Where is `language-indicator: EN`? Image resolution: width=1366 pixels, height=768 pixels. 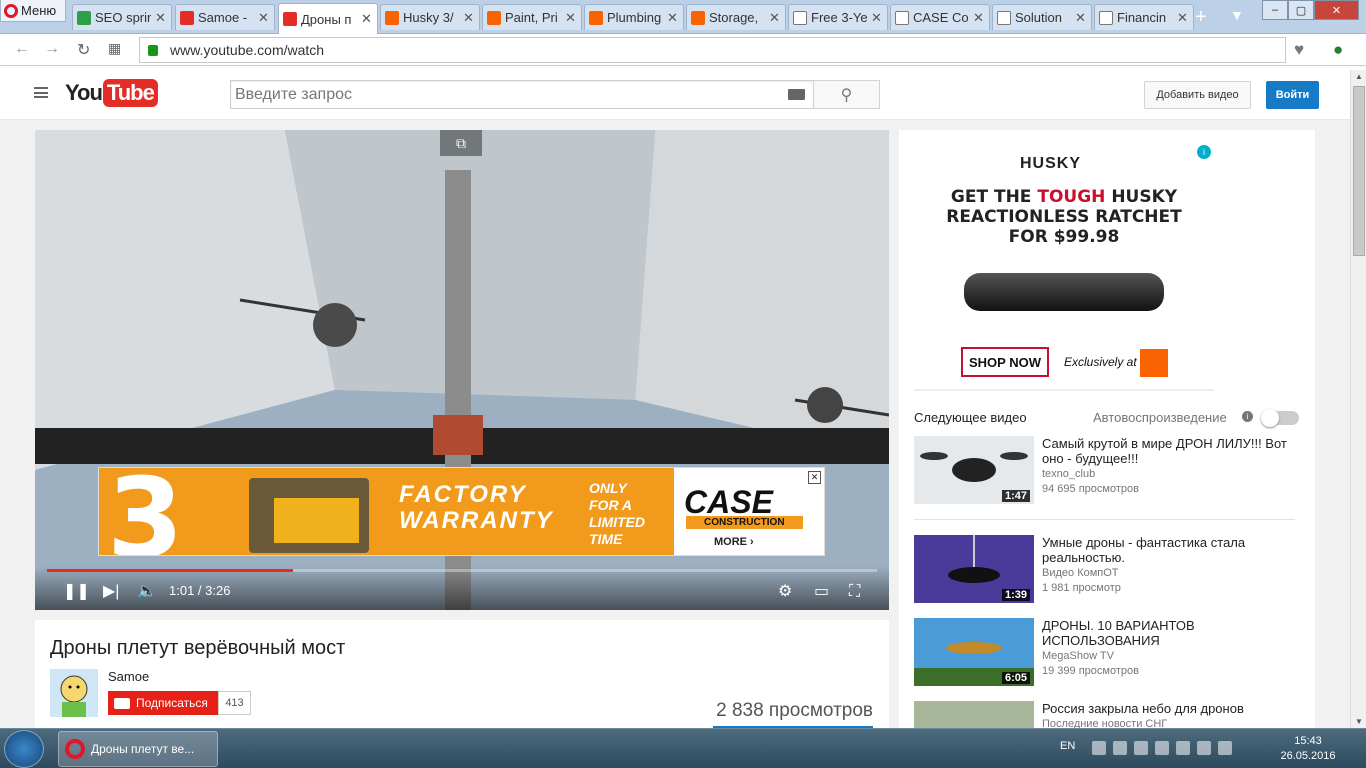
language-indicator: EN is located at coordinates (1067, 746).